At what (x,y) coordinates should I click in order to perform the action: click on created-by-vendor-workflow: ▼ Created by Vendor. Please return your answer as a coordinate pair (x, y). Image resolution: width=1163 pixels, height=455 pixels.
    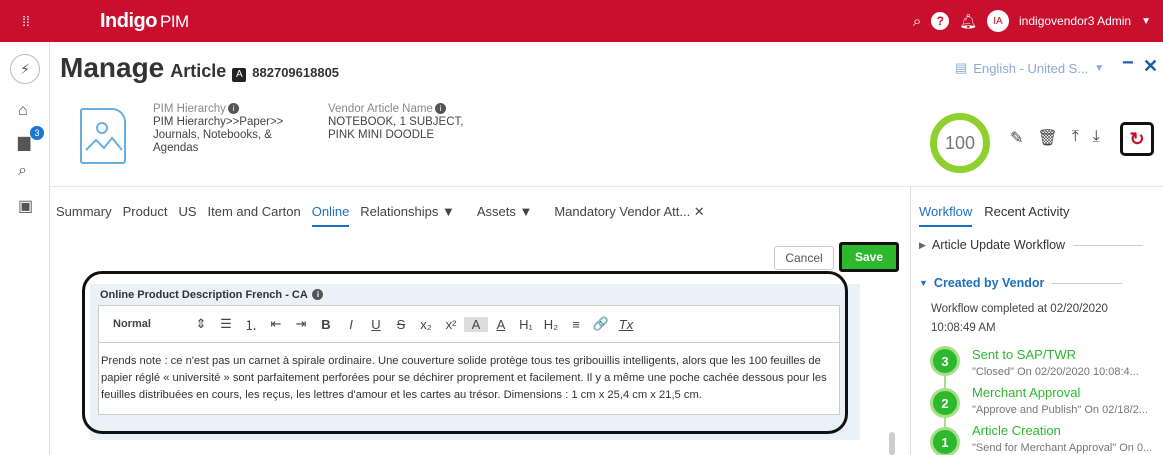
    Looking at the image, I should click on (1021, 283).